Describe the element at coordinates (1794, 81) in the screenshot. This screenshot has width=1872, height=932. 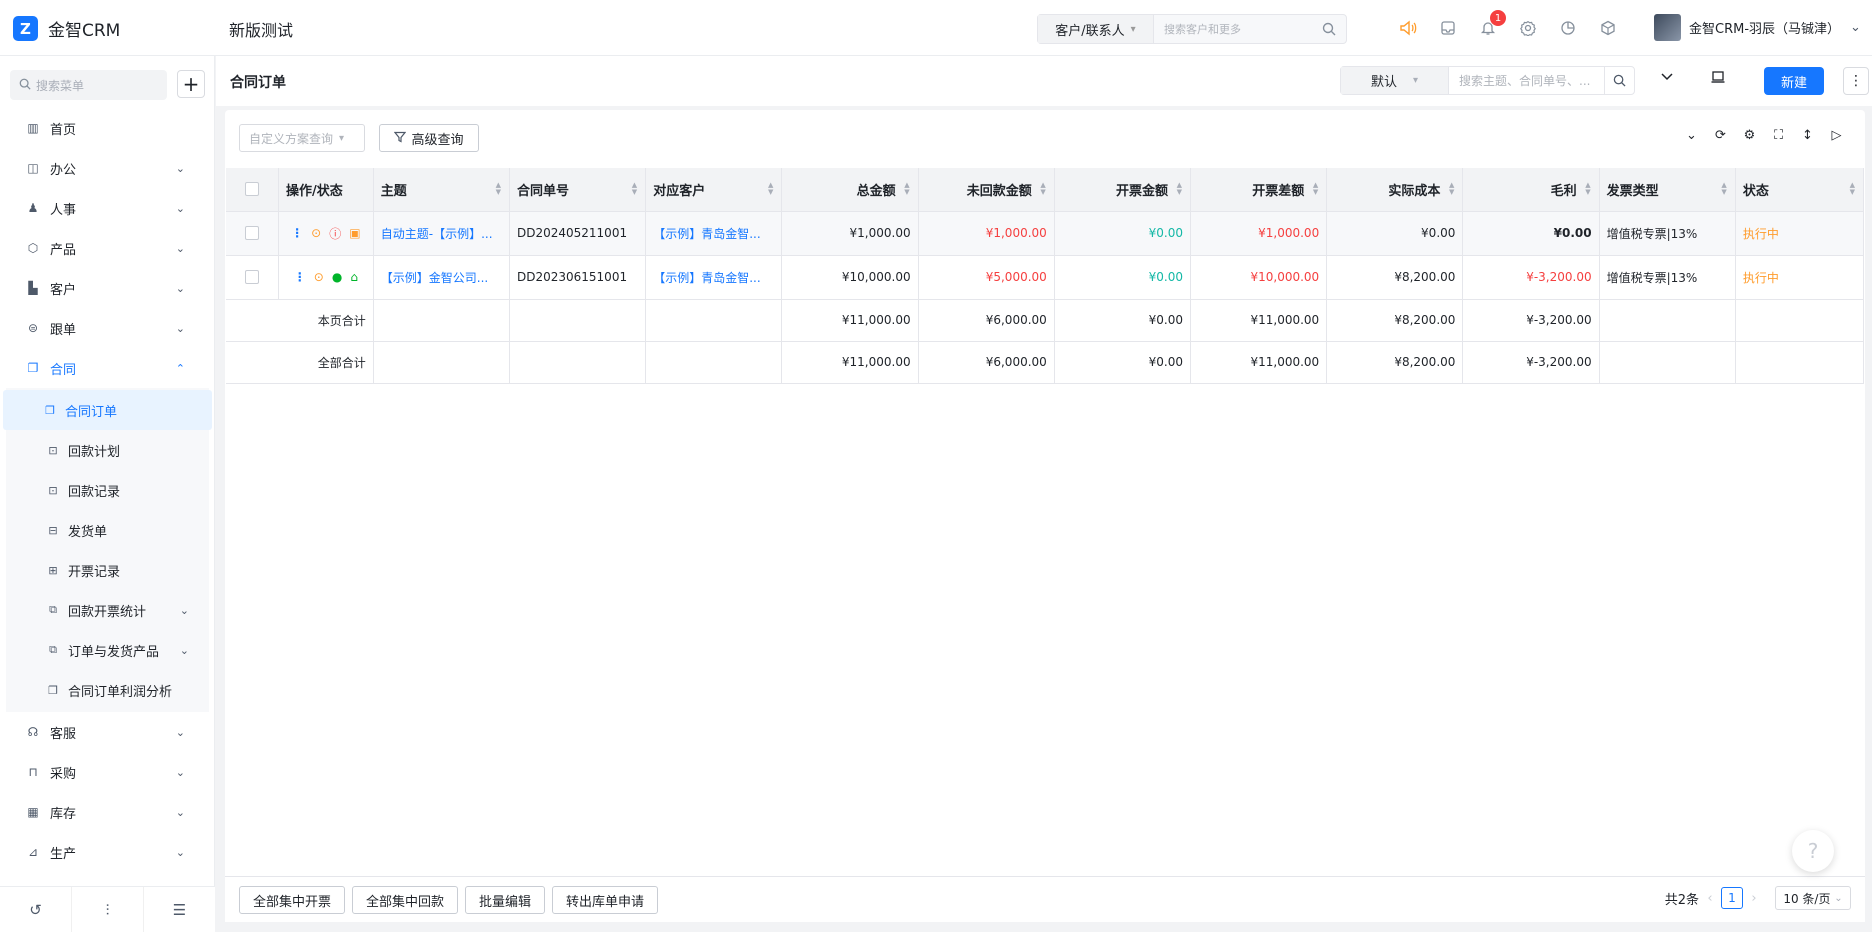
I see `new-button: 新建` at that location.